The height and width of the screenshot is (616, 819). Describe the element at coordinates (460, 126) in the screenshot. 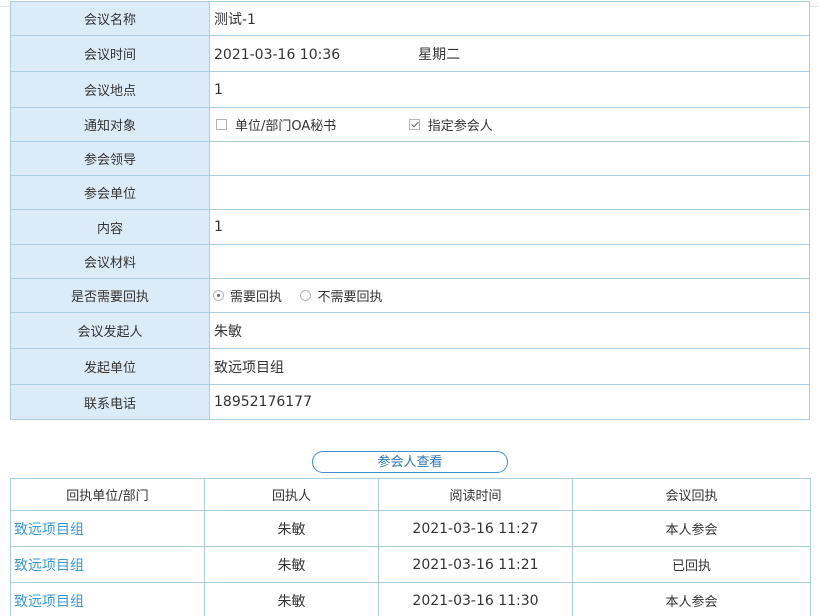

I see `option-designated-attendees-label: 指定参会人` at that location.